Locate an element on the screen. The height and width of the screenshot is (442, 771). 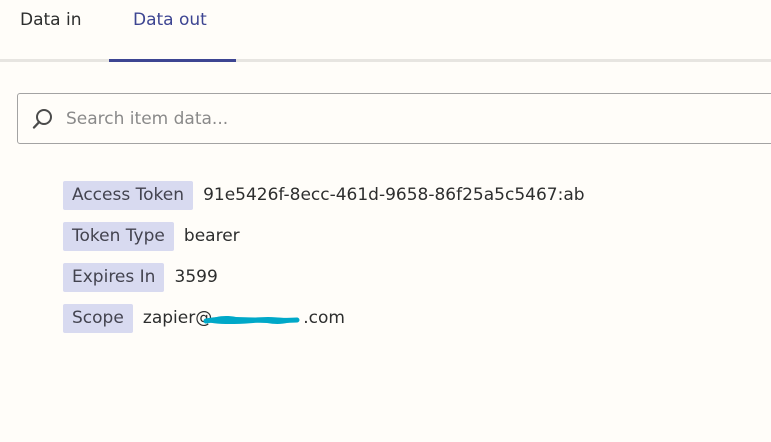
search-input is located at coordinates (411, 119).